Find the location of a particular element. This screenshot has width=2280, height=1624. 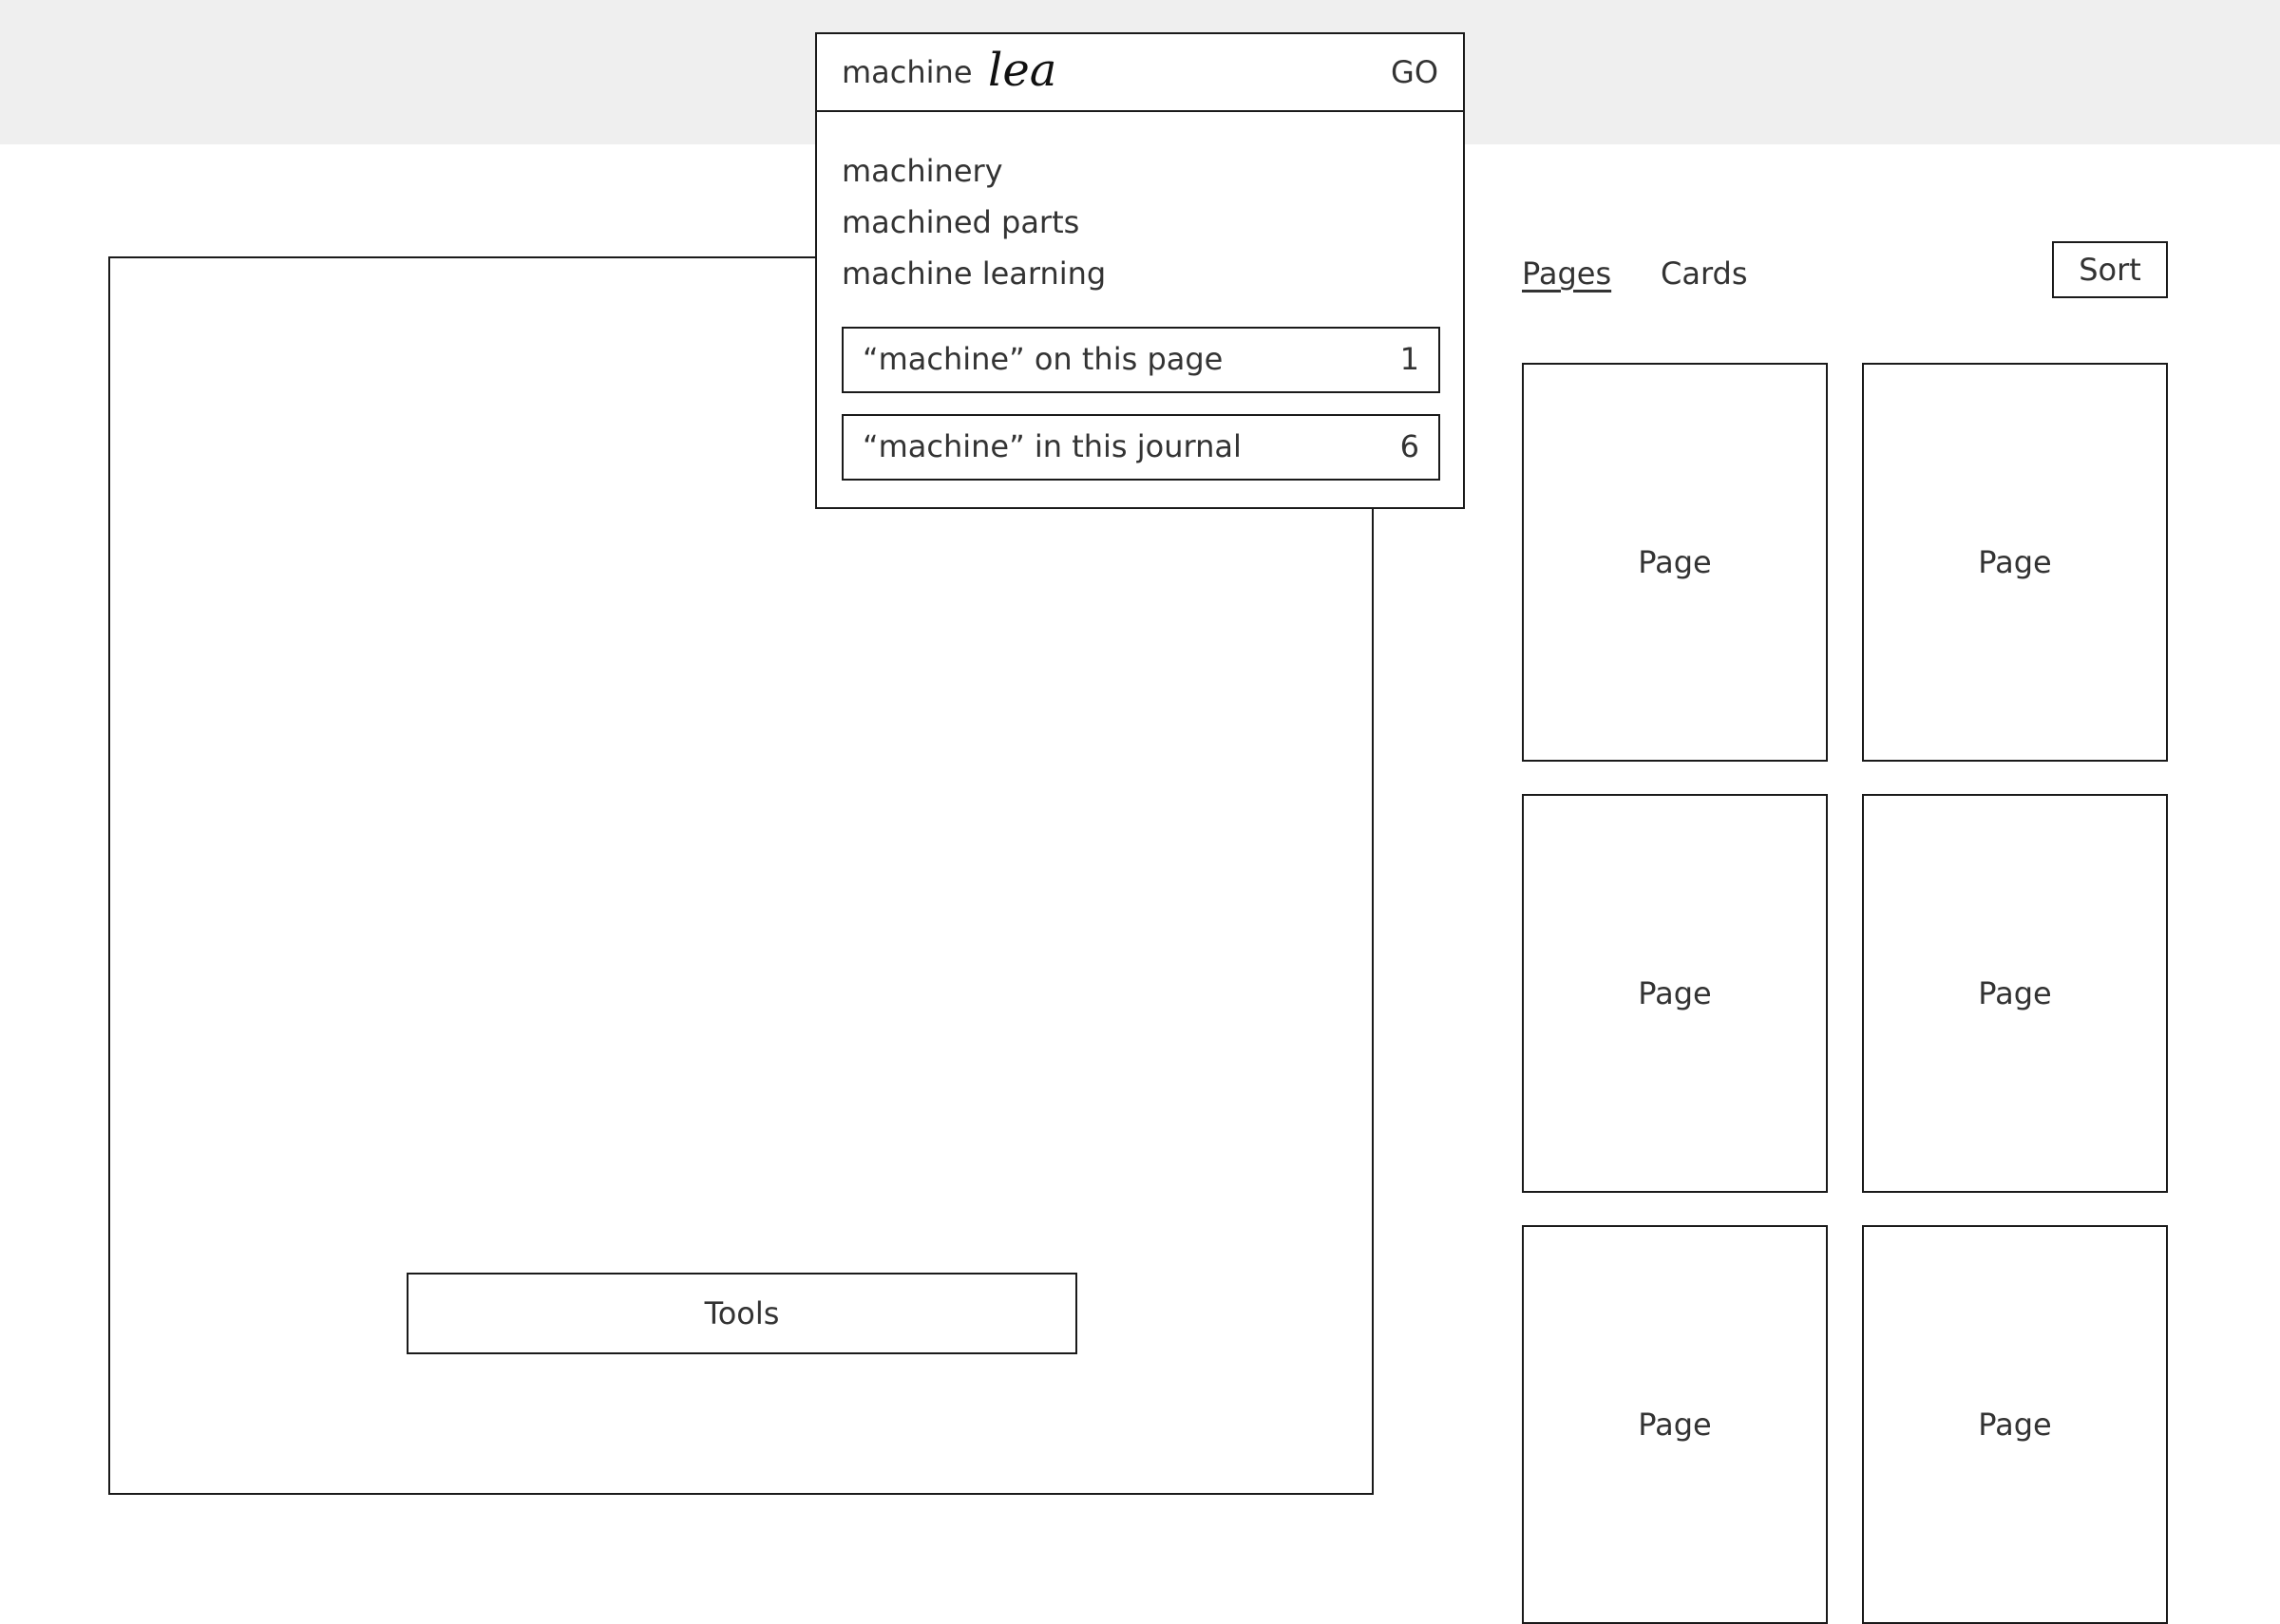

suggestion-item: machined parts is located at coordinates (960, 222).